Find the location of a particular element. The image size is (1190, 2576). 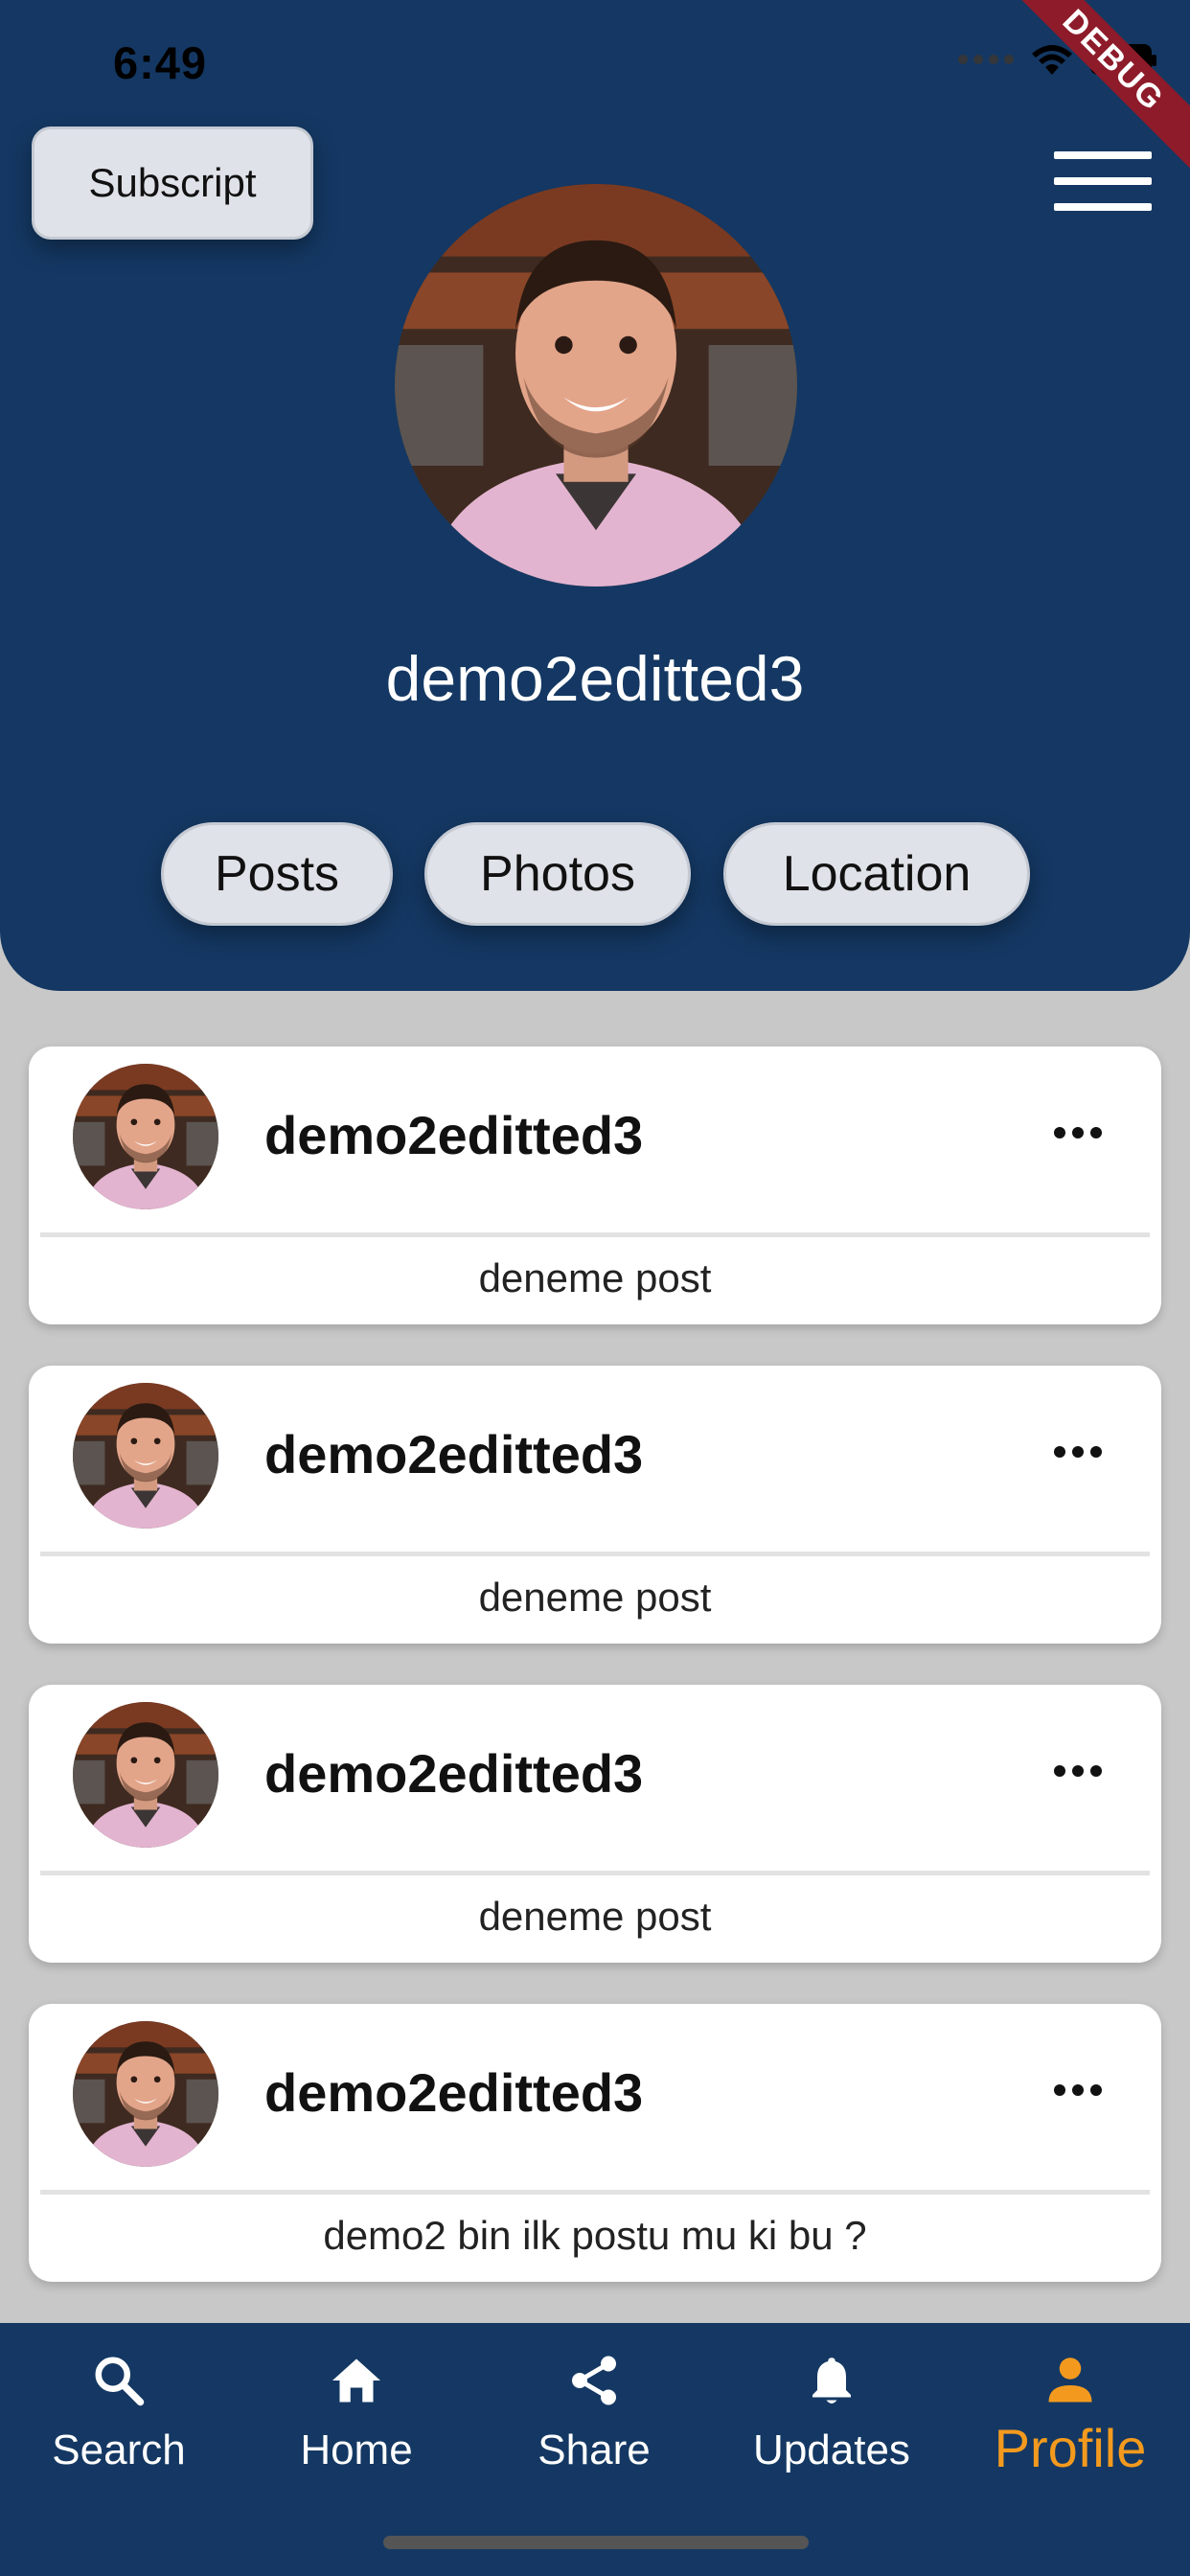

nav-item-search: Search is located at coordinates (119, 2428).